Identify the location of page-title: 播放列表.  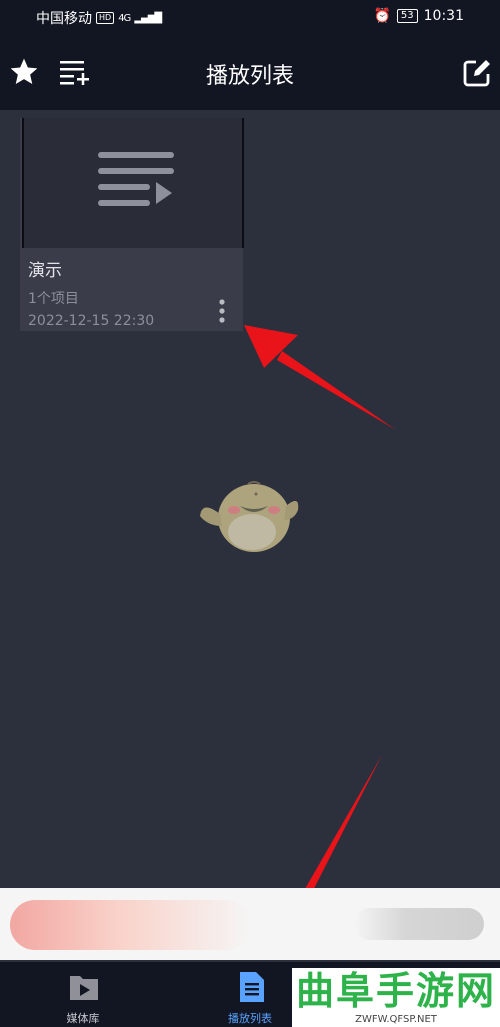
(249, 76).